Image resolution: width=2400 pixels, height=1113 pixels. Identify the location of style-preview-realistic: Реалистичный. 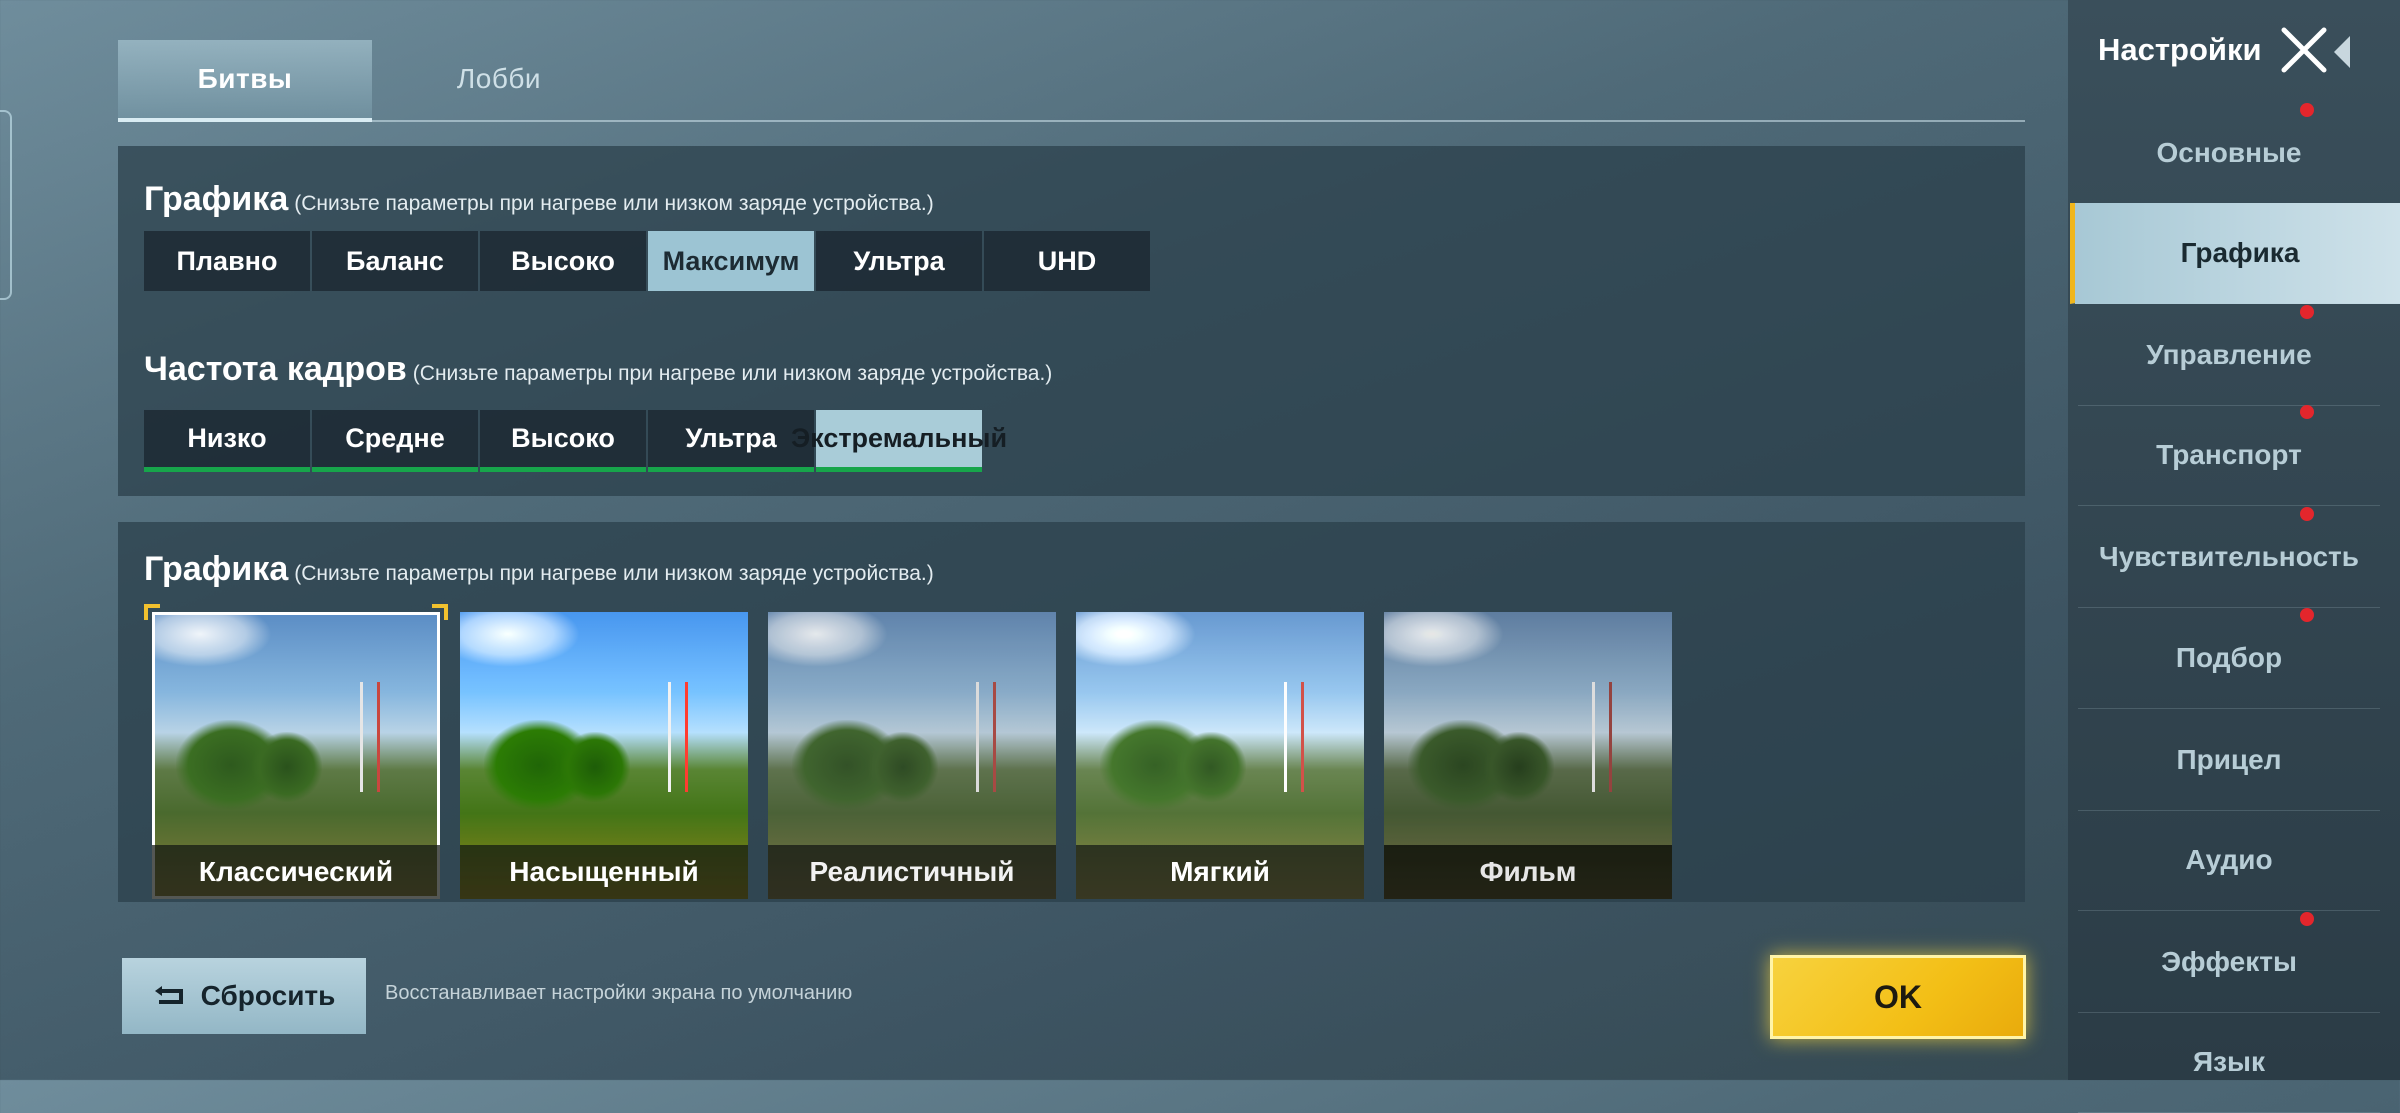
(912, 755).